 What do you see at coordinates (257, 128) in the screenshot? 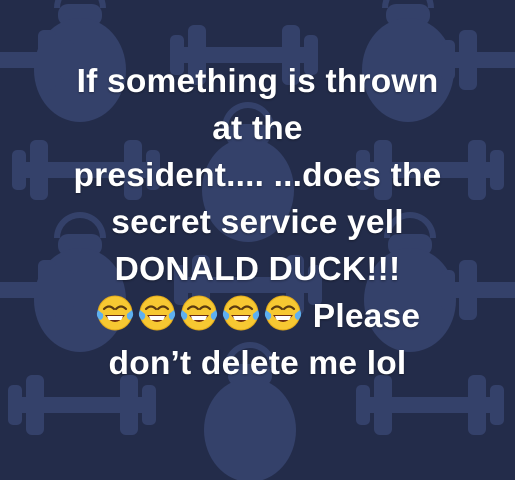
I see `text-line: at the` at bounding box center [257, 128].